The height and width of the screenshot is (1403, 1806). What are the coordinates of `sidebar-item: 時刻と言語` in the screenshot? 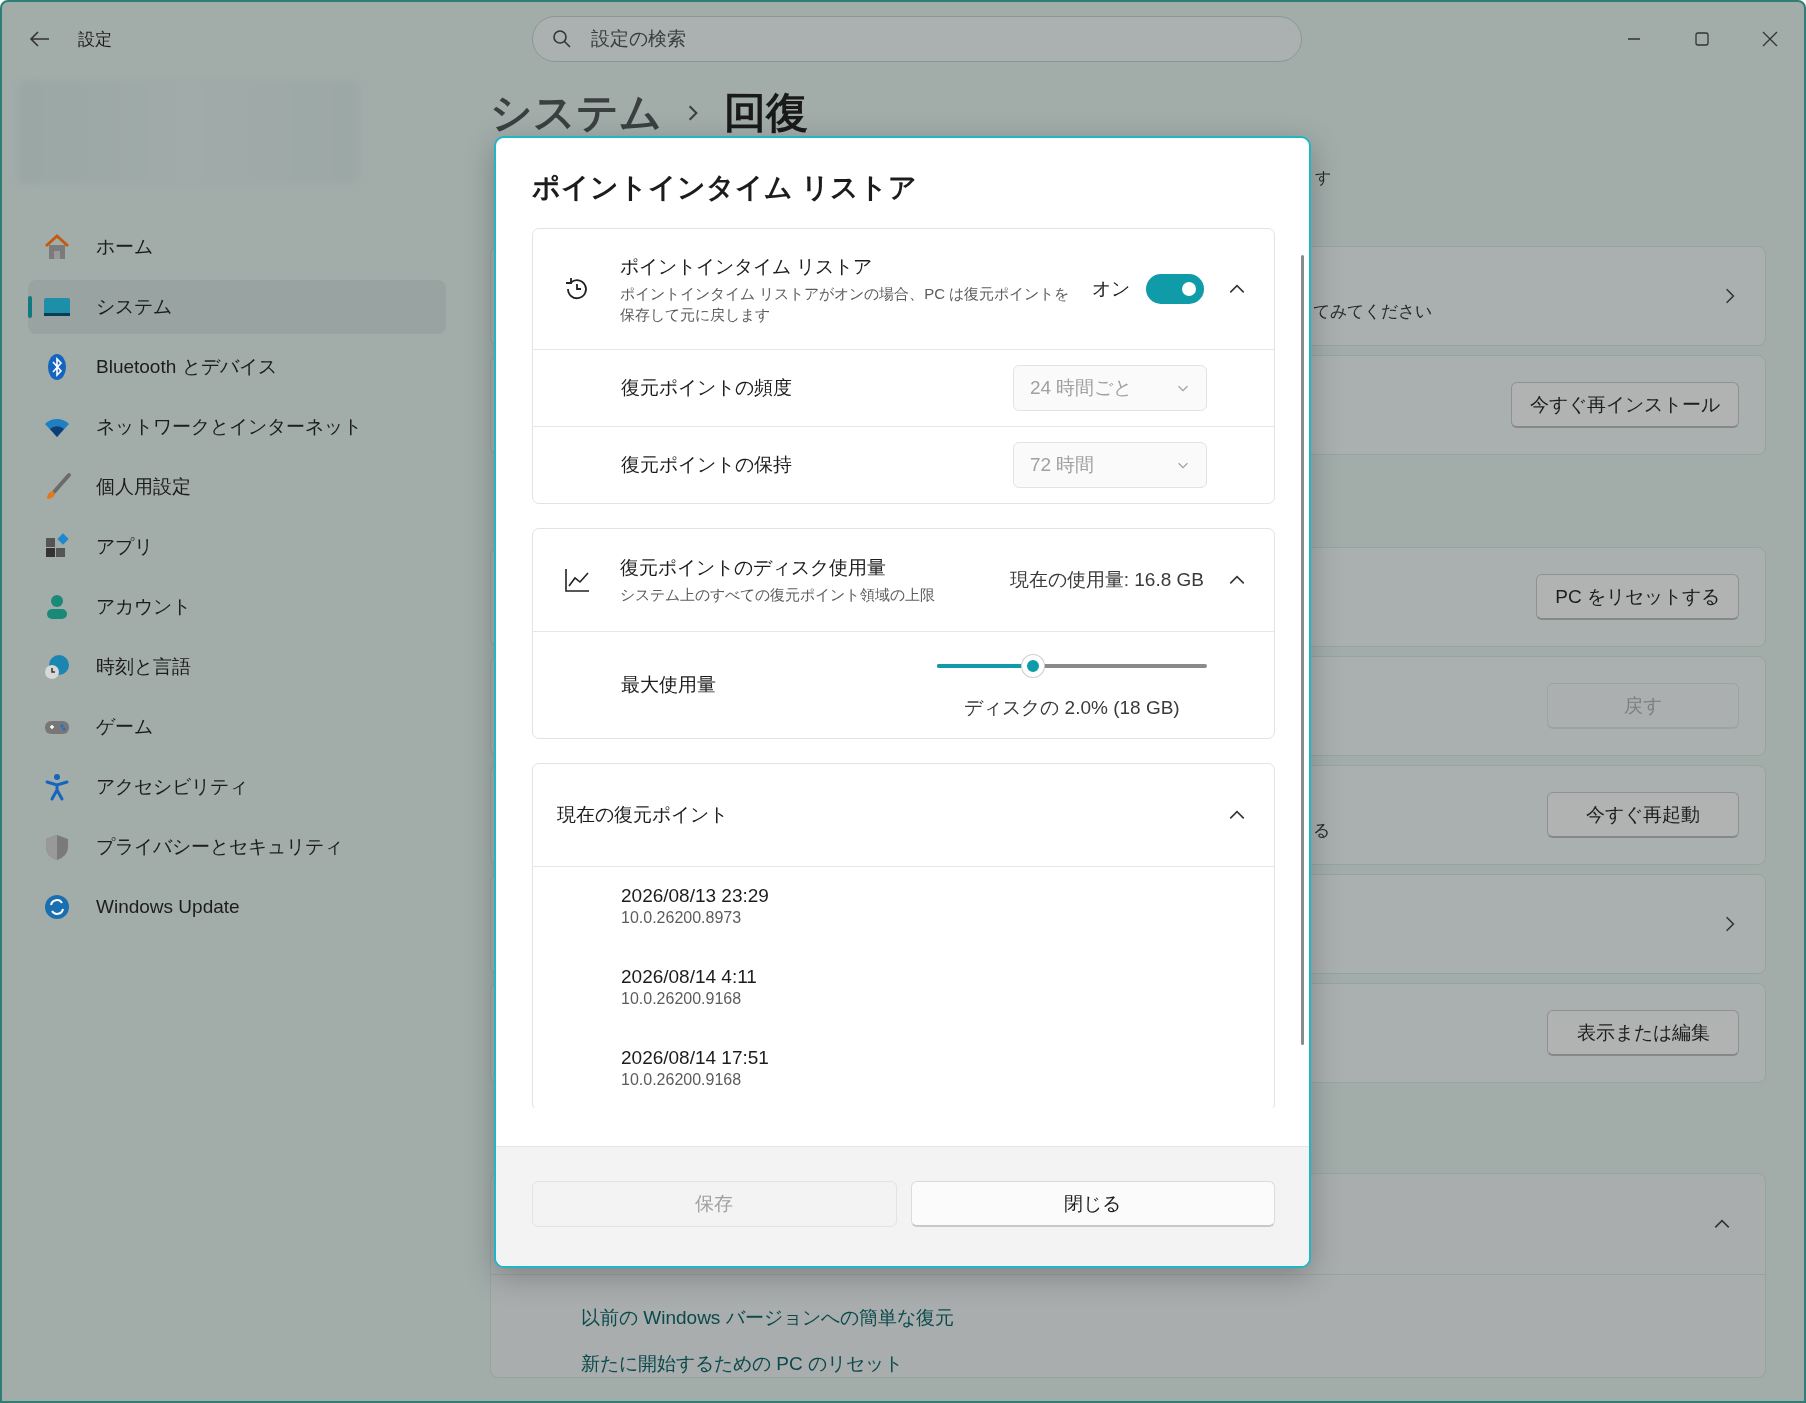 It's located at (237, 667).